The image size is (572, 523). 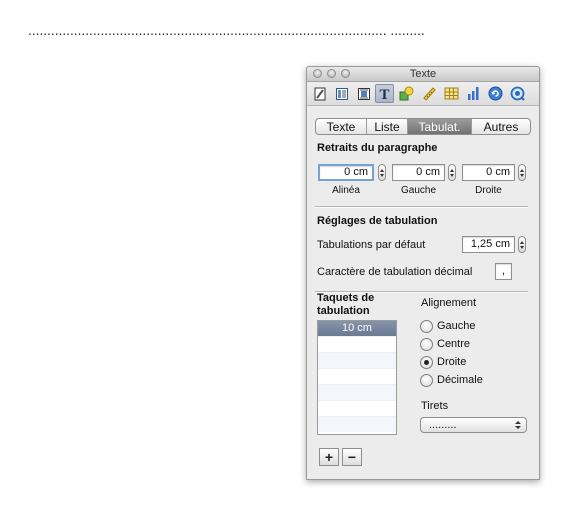 I want to click on decimal-tab-field: ,, so click(x=503, y=271).